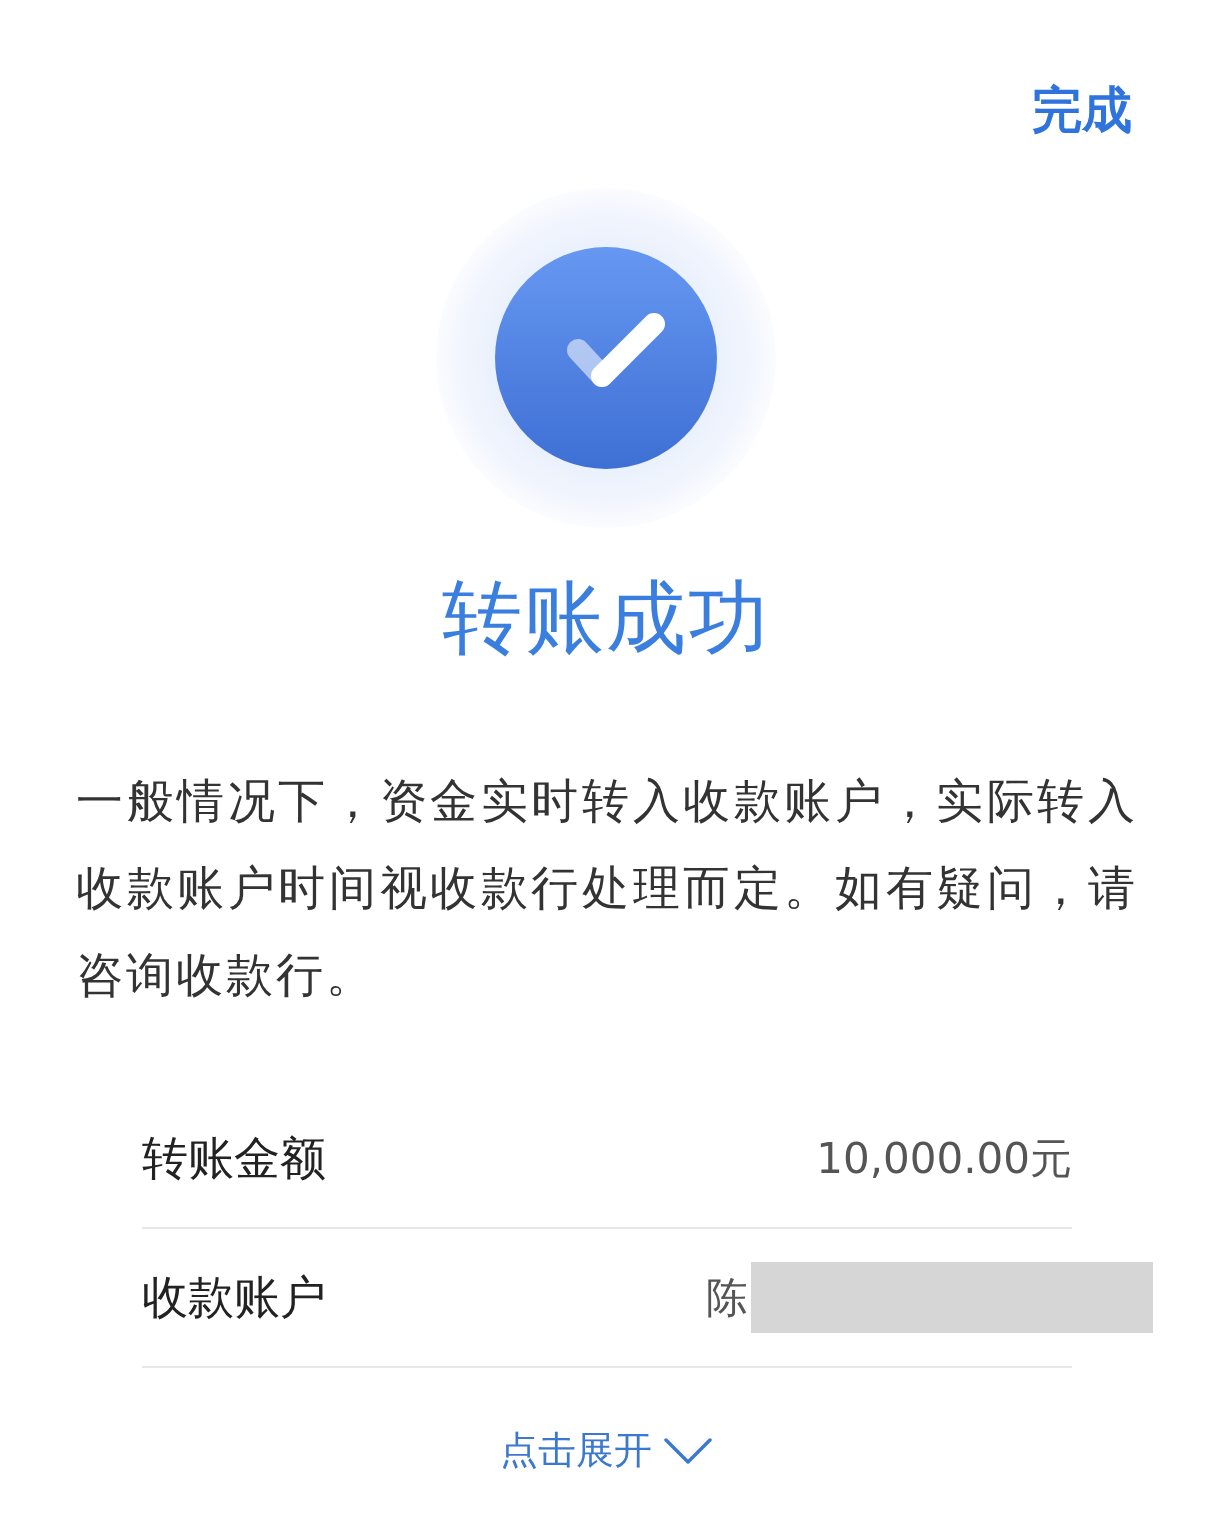 Image resolution: width=1212 pixels, height=1530 pixels. I want to click on result-title: 转账成功, so click(606, 618).